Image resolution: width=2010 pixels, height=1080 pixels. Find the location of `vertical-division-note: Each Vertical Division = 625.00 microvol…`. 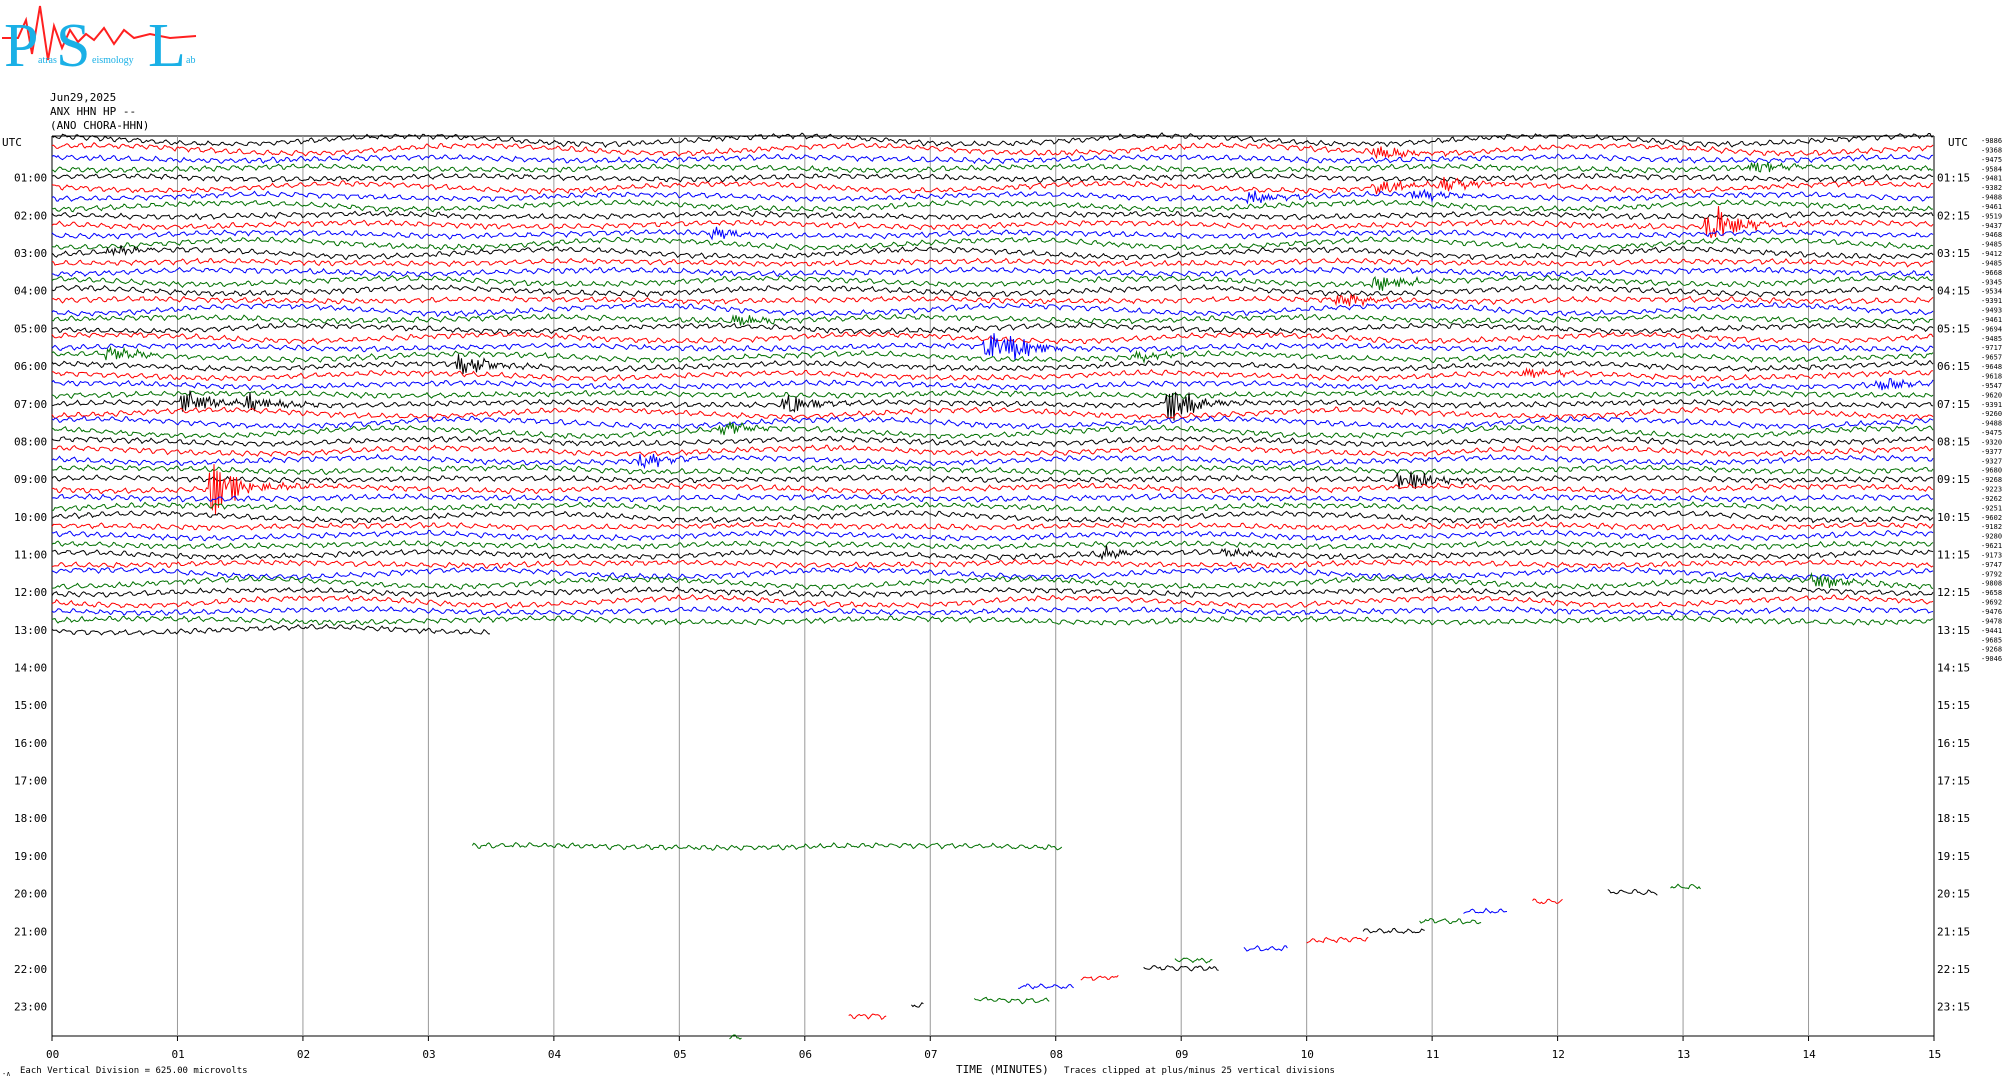

vertical-division-note: Each Vertical Division = 625.00 microvol… is located at coordinates (134, 1071).